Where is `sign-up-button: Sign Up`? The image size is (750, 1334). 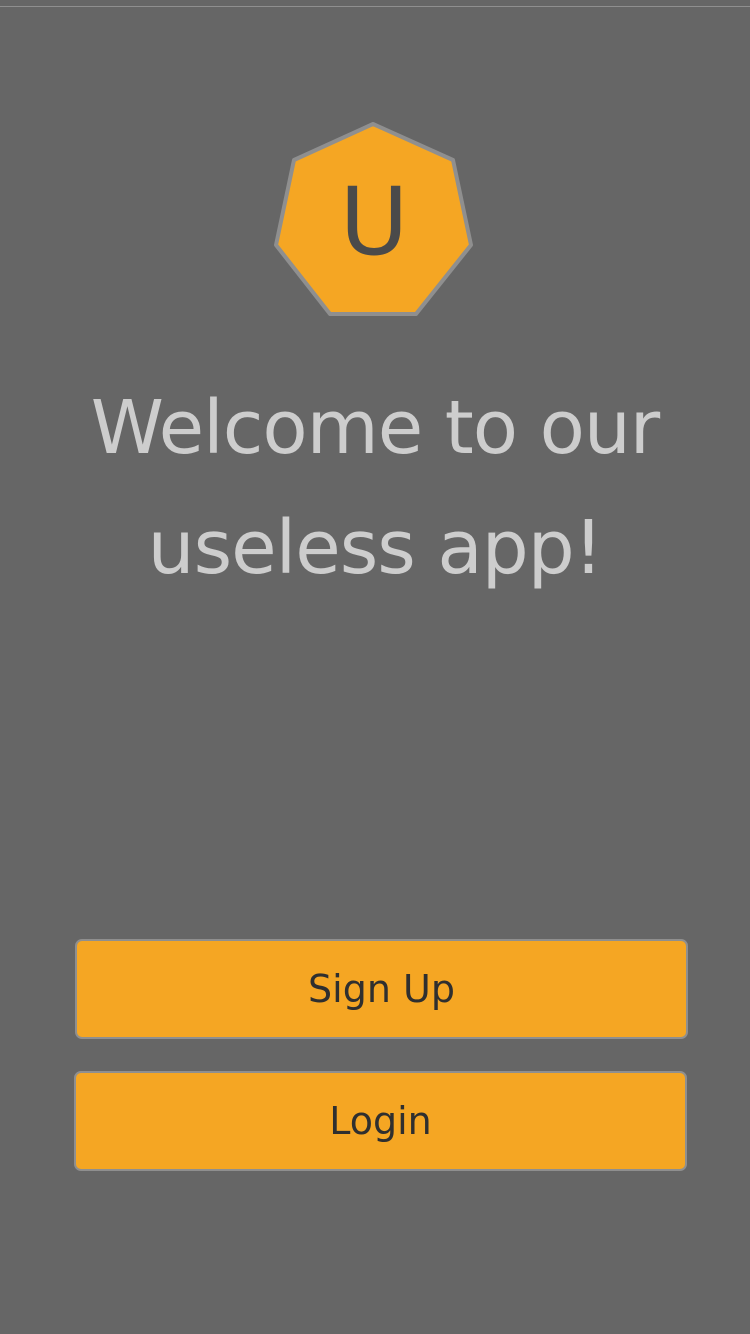 sign-up-button: Sign Up is located at coordinates (381, 989).